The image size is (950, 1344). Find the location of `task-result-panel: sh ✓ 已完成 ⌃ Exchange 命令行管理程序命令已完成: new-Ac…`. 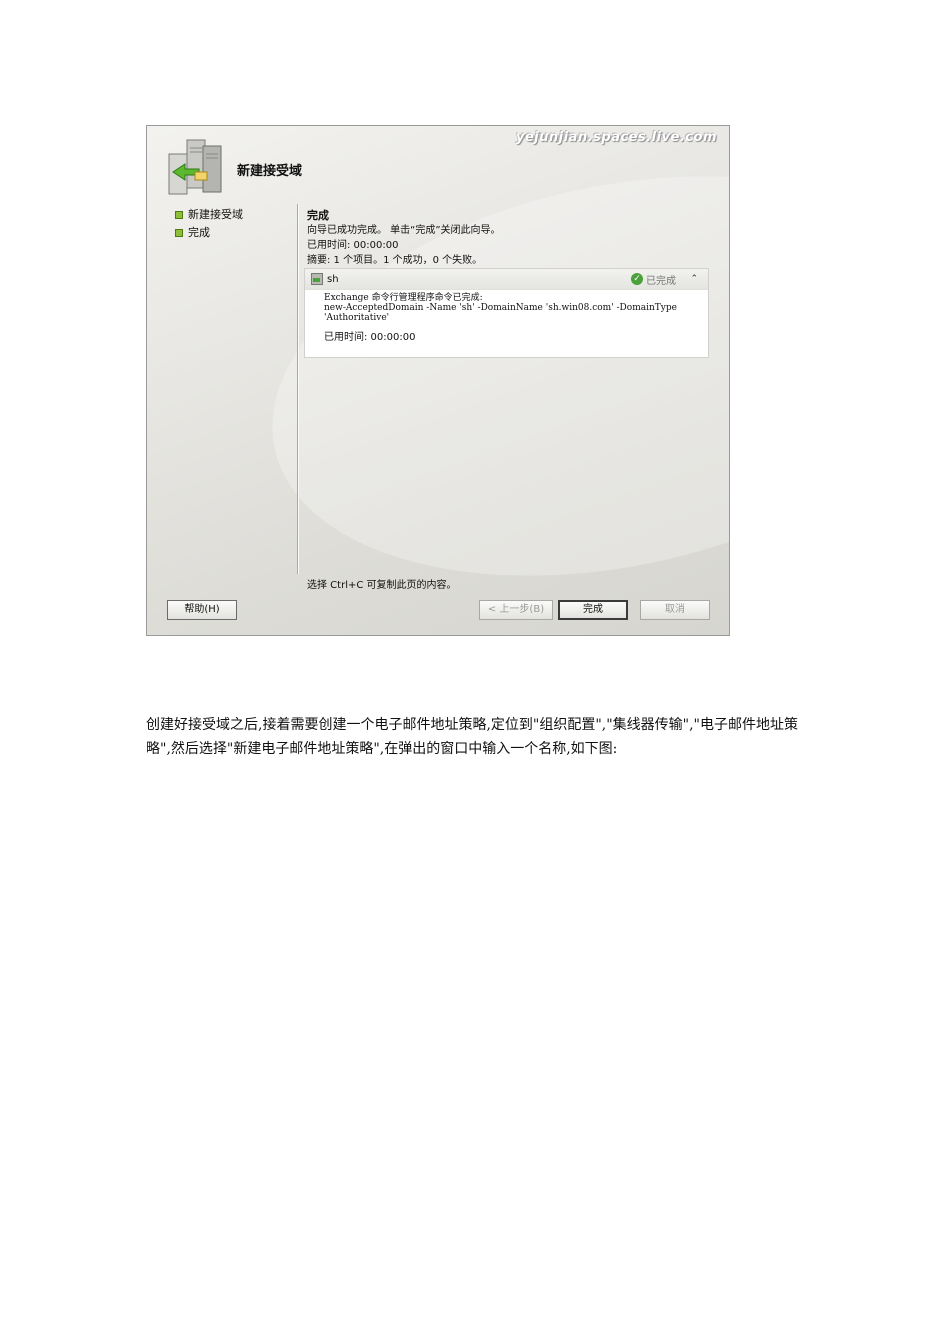

task-result-panel: sh ✓ 已完成 ⌃ Exchange 命令行管理程序命令已完成: new-Ac… is located at coordinates (506, 313).